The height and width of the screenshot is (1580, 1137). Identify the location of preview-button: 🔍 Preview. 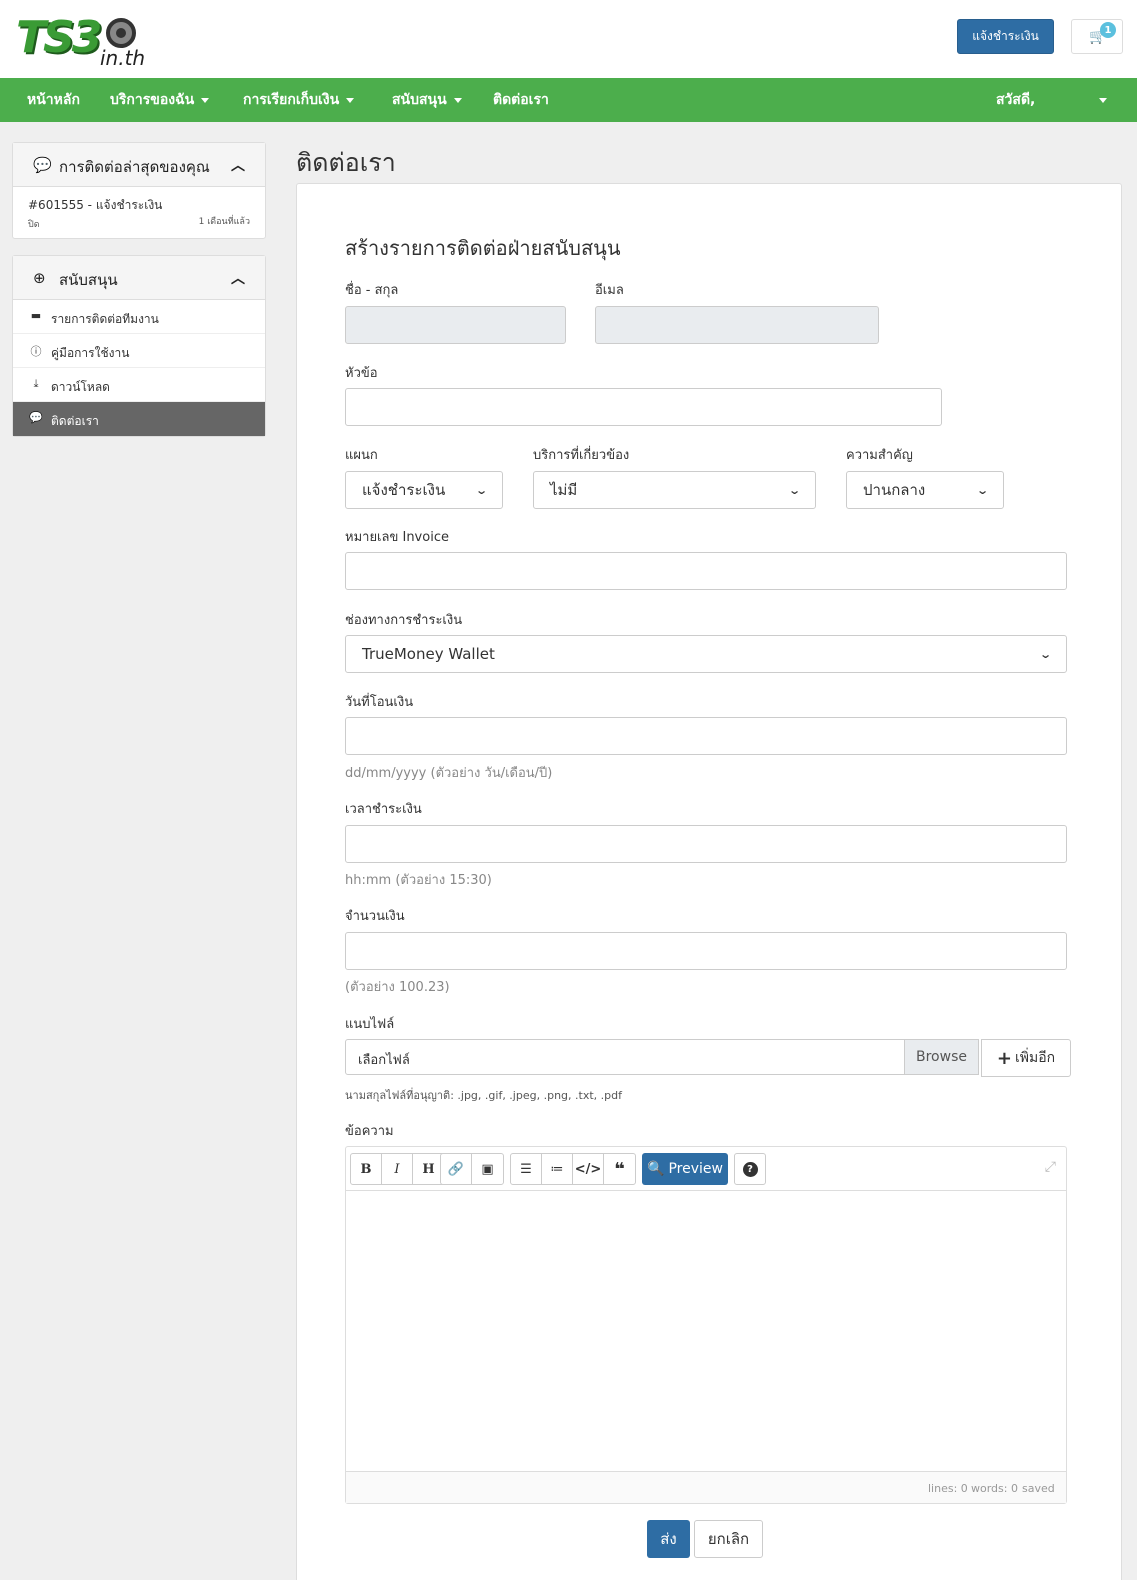
(685, 1169).